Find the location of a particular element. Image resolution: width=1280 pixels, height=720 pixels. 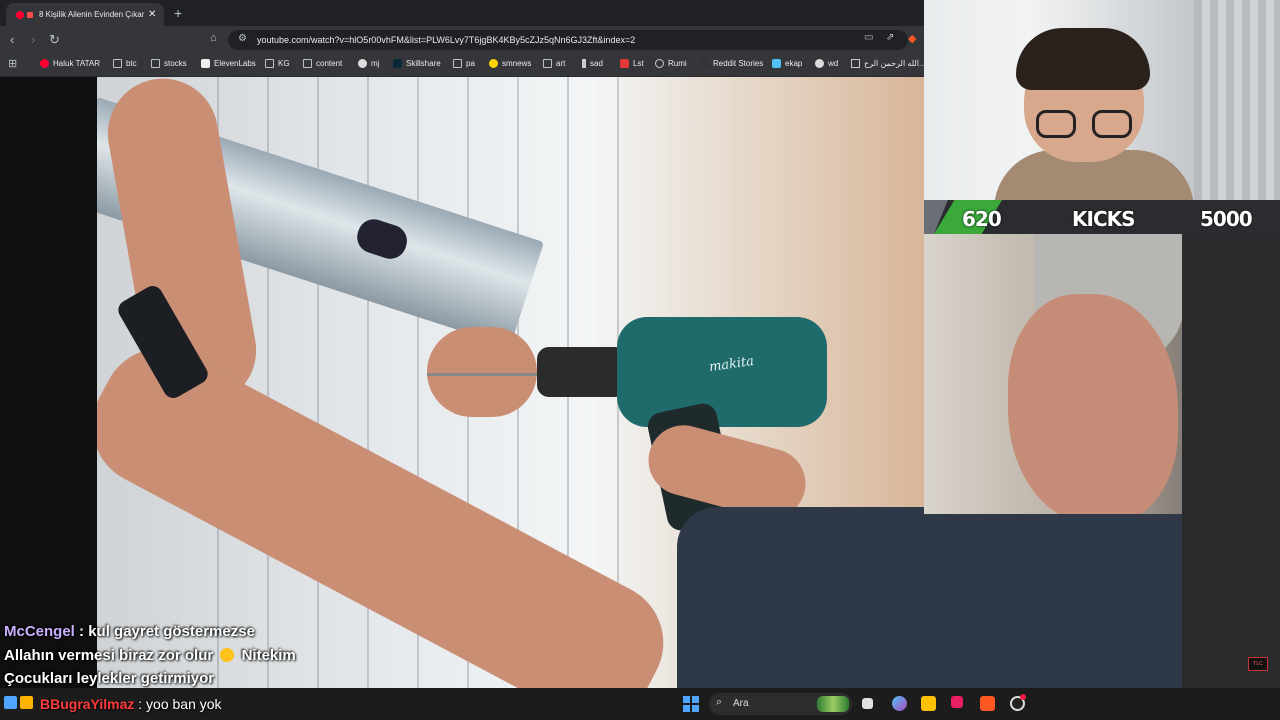

recording-indicator-icon is located at coordinates (1023, 697).